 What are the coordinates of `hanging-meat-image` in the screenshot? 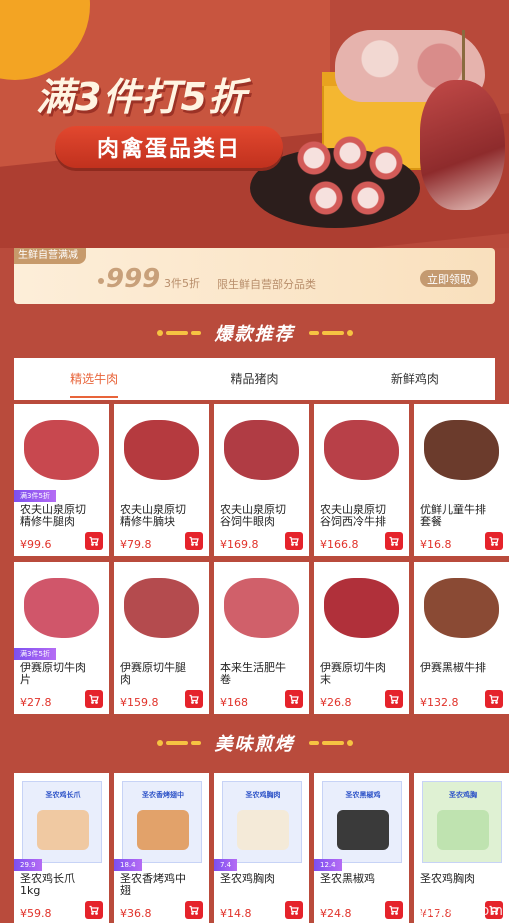 It's located at (462, 145).